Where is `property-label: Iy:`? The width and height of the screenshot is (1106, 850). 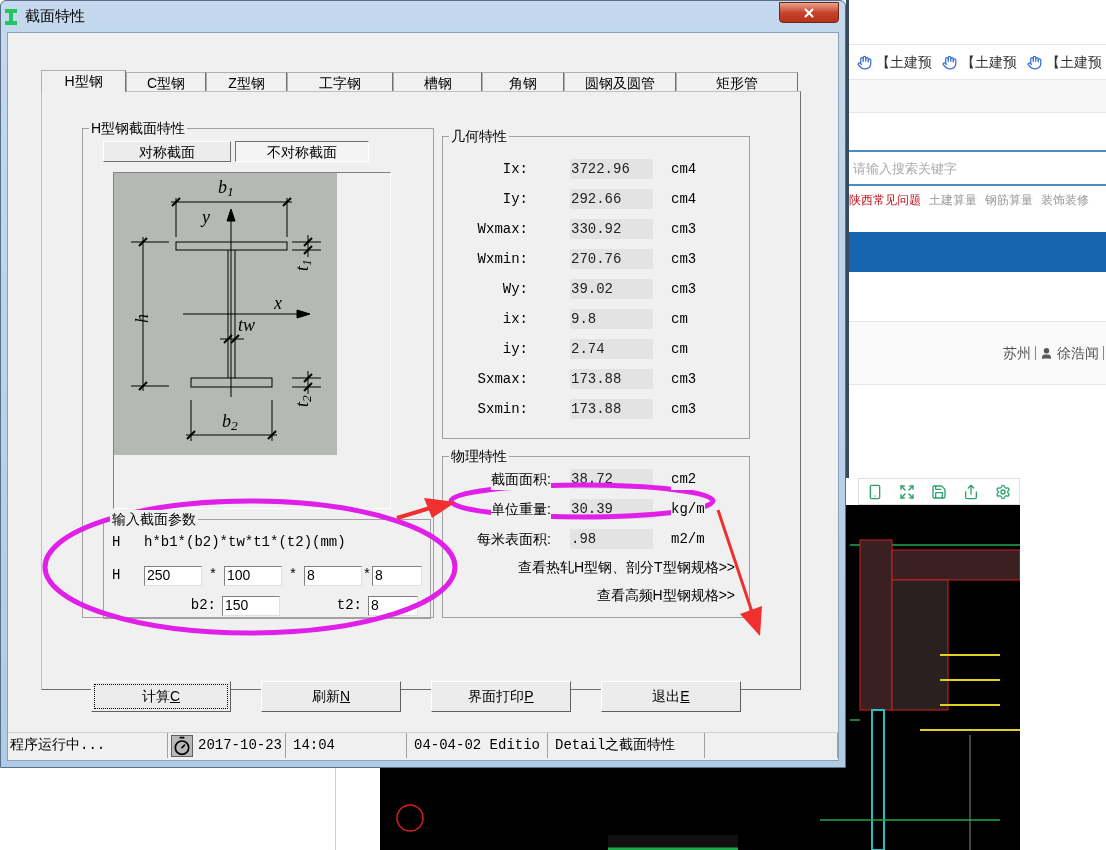
property-label: Iy: is located at coordinates (514, 199).